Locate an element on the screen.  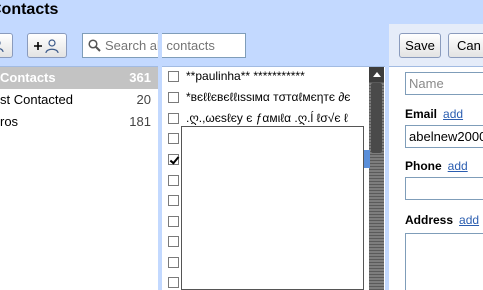
contacts-toolbar: Search all contacts is located at coordinates (192, 45).